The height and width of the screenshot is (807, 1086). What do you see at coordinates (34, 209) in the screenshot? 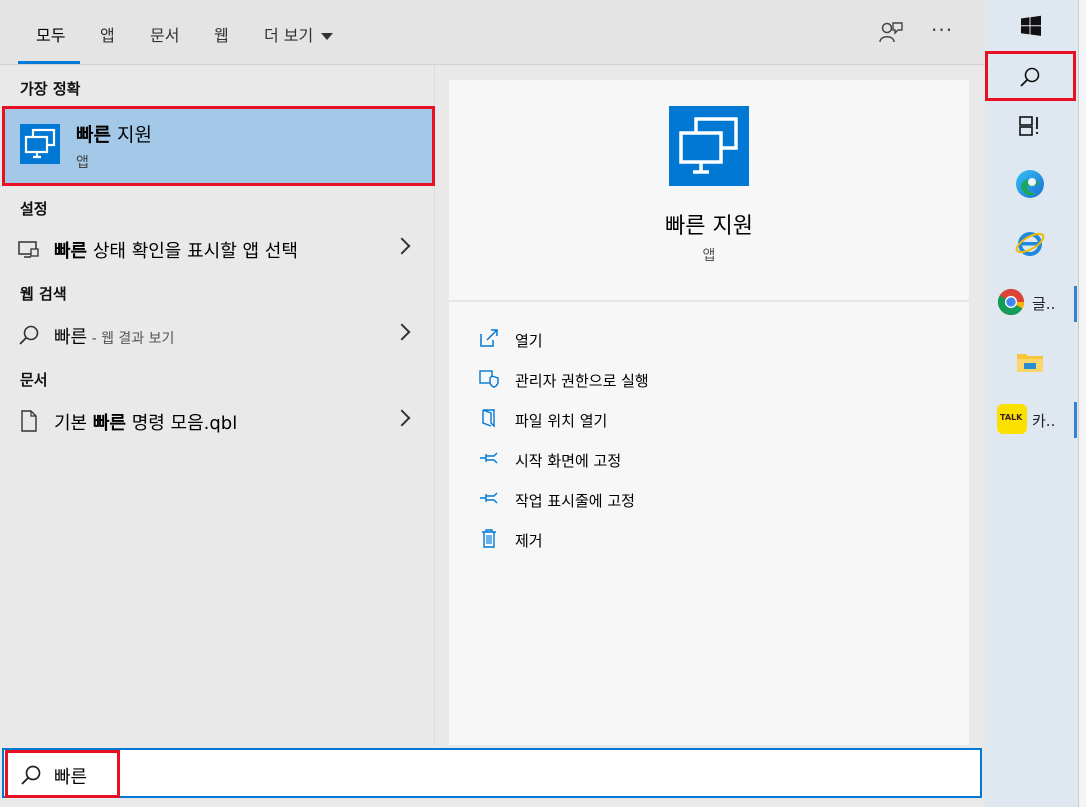
I see `settings-header: 설정` at bounding box center [34, 209].